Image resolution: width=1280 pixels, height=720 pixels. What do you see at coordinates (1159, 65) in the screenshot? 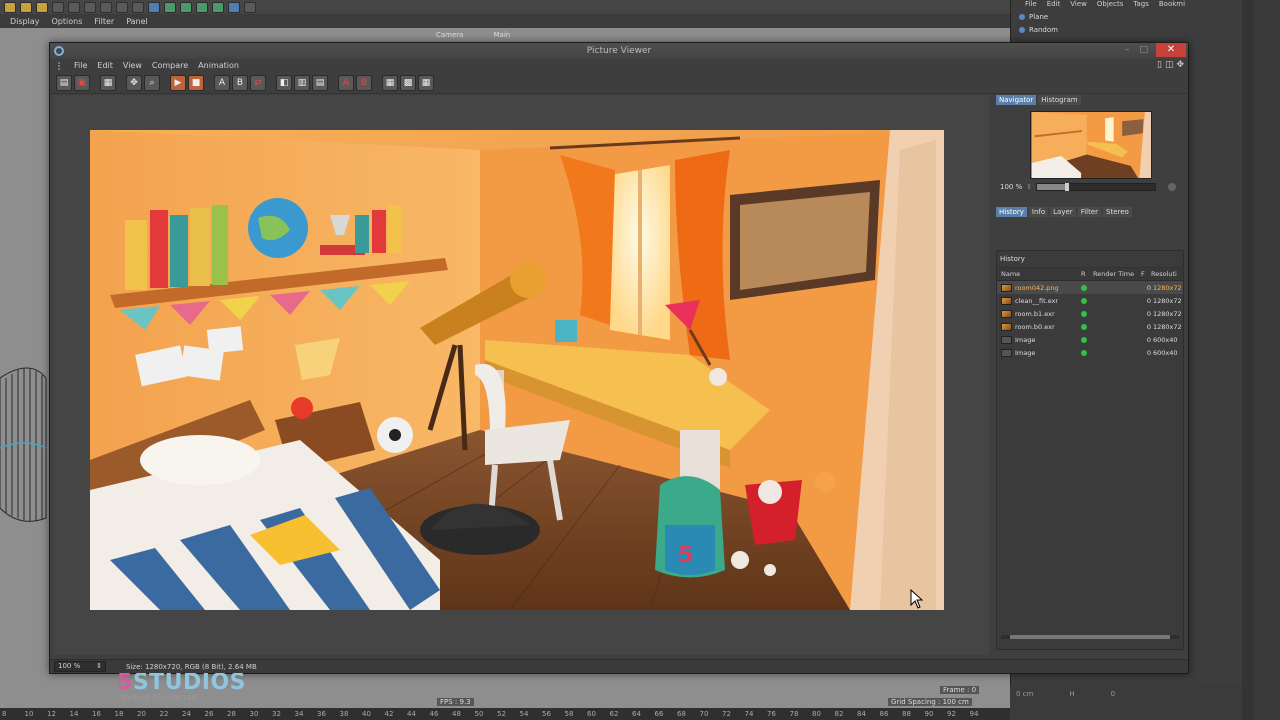
I see `panel-single-icon: ▯` at bounding box center [1159, 65].